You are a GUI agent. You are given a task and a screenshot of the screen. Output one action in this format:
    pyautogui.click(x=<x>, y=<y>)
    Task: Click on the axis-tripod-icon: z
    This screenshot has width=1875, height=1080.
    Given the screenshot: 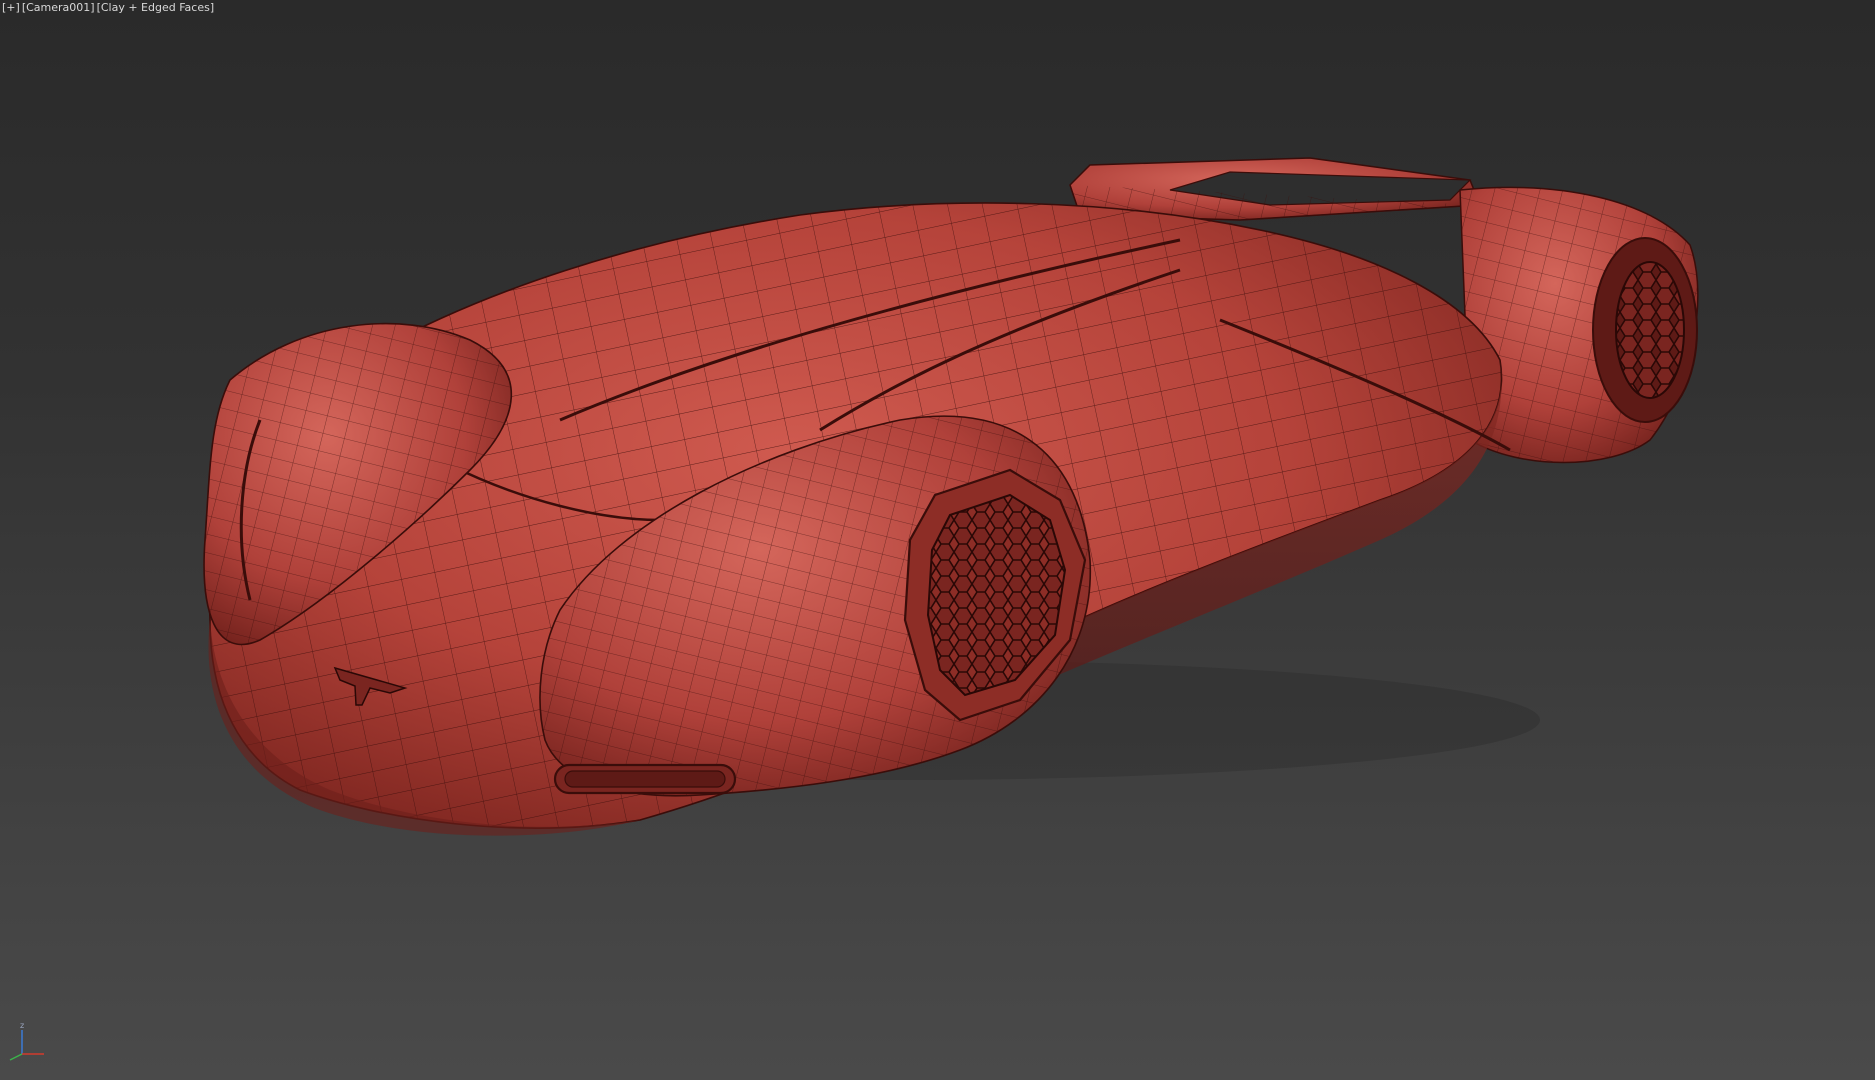 What is the action you would take?
    pyautogui.click(x=26, y=1041)
    